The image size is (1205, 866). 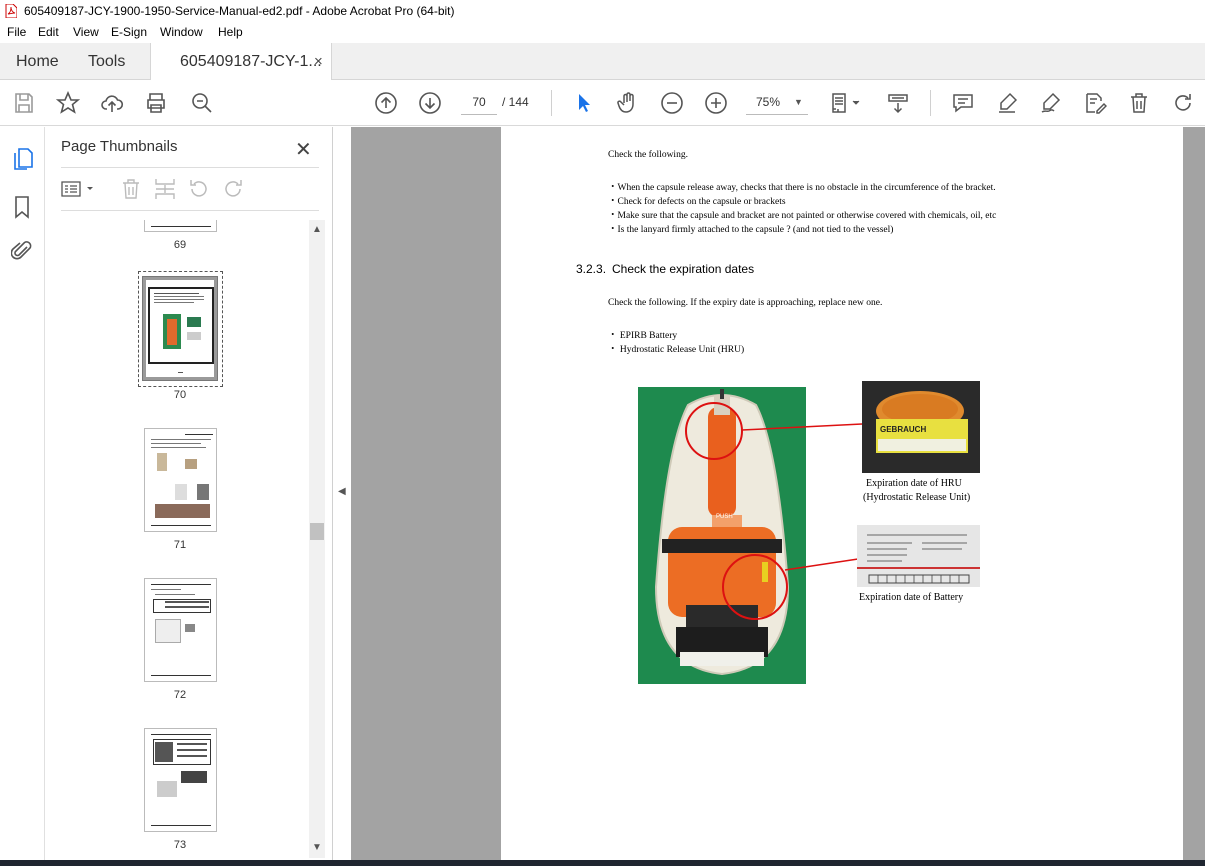 I want to click on pdf-file-icon, so click(x=11, y=11).